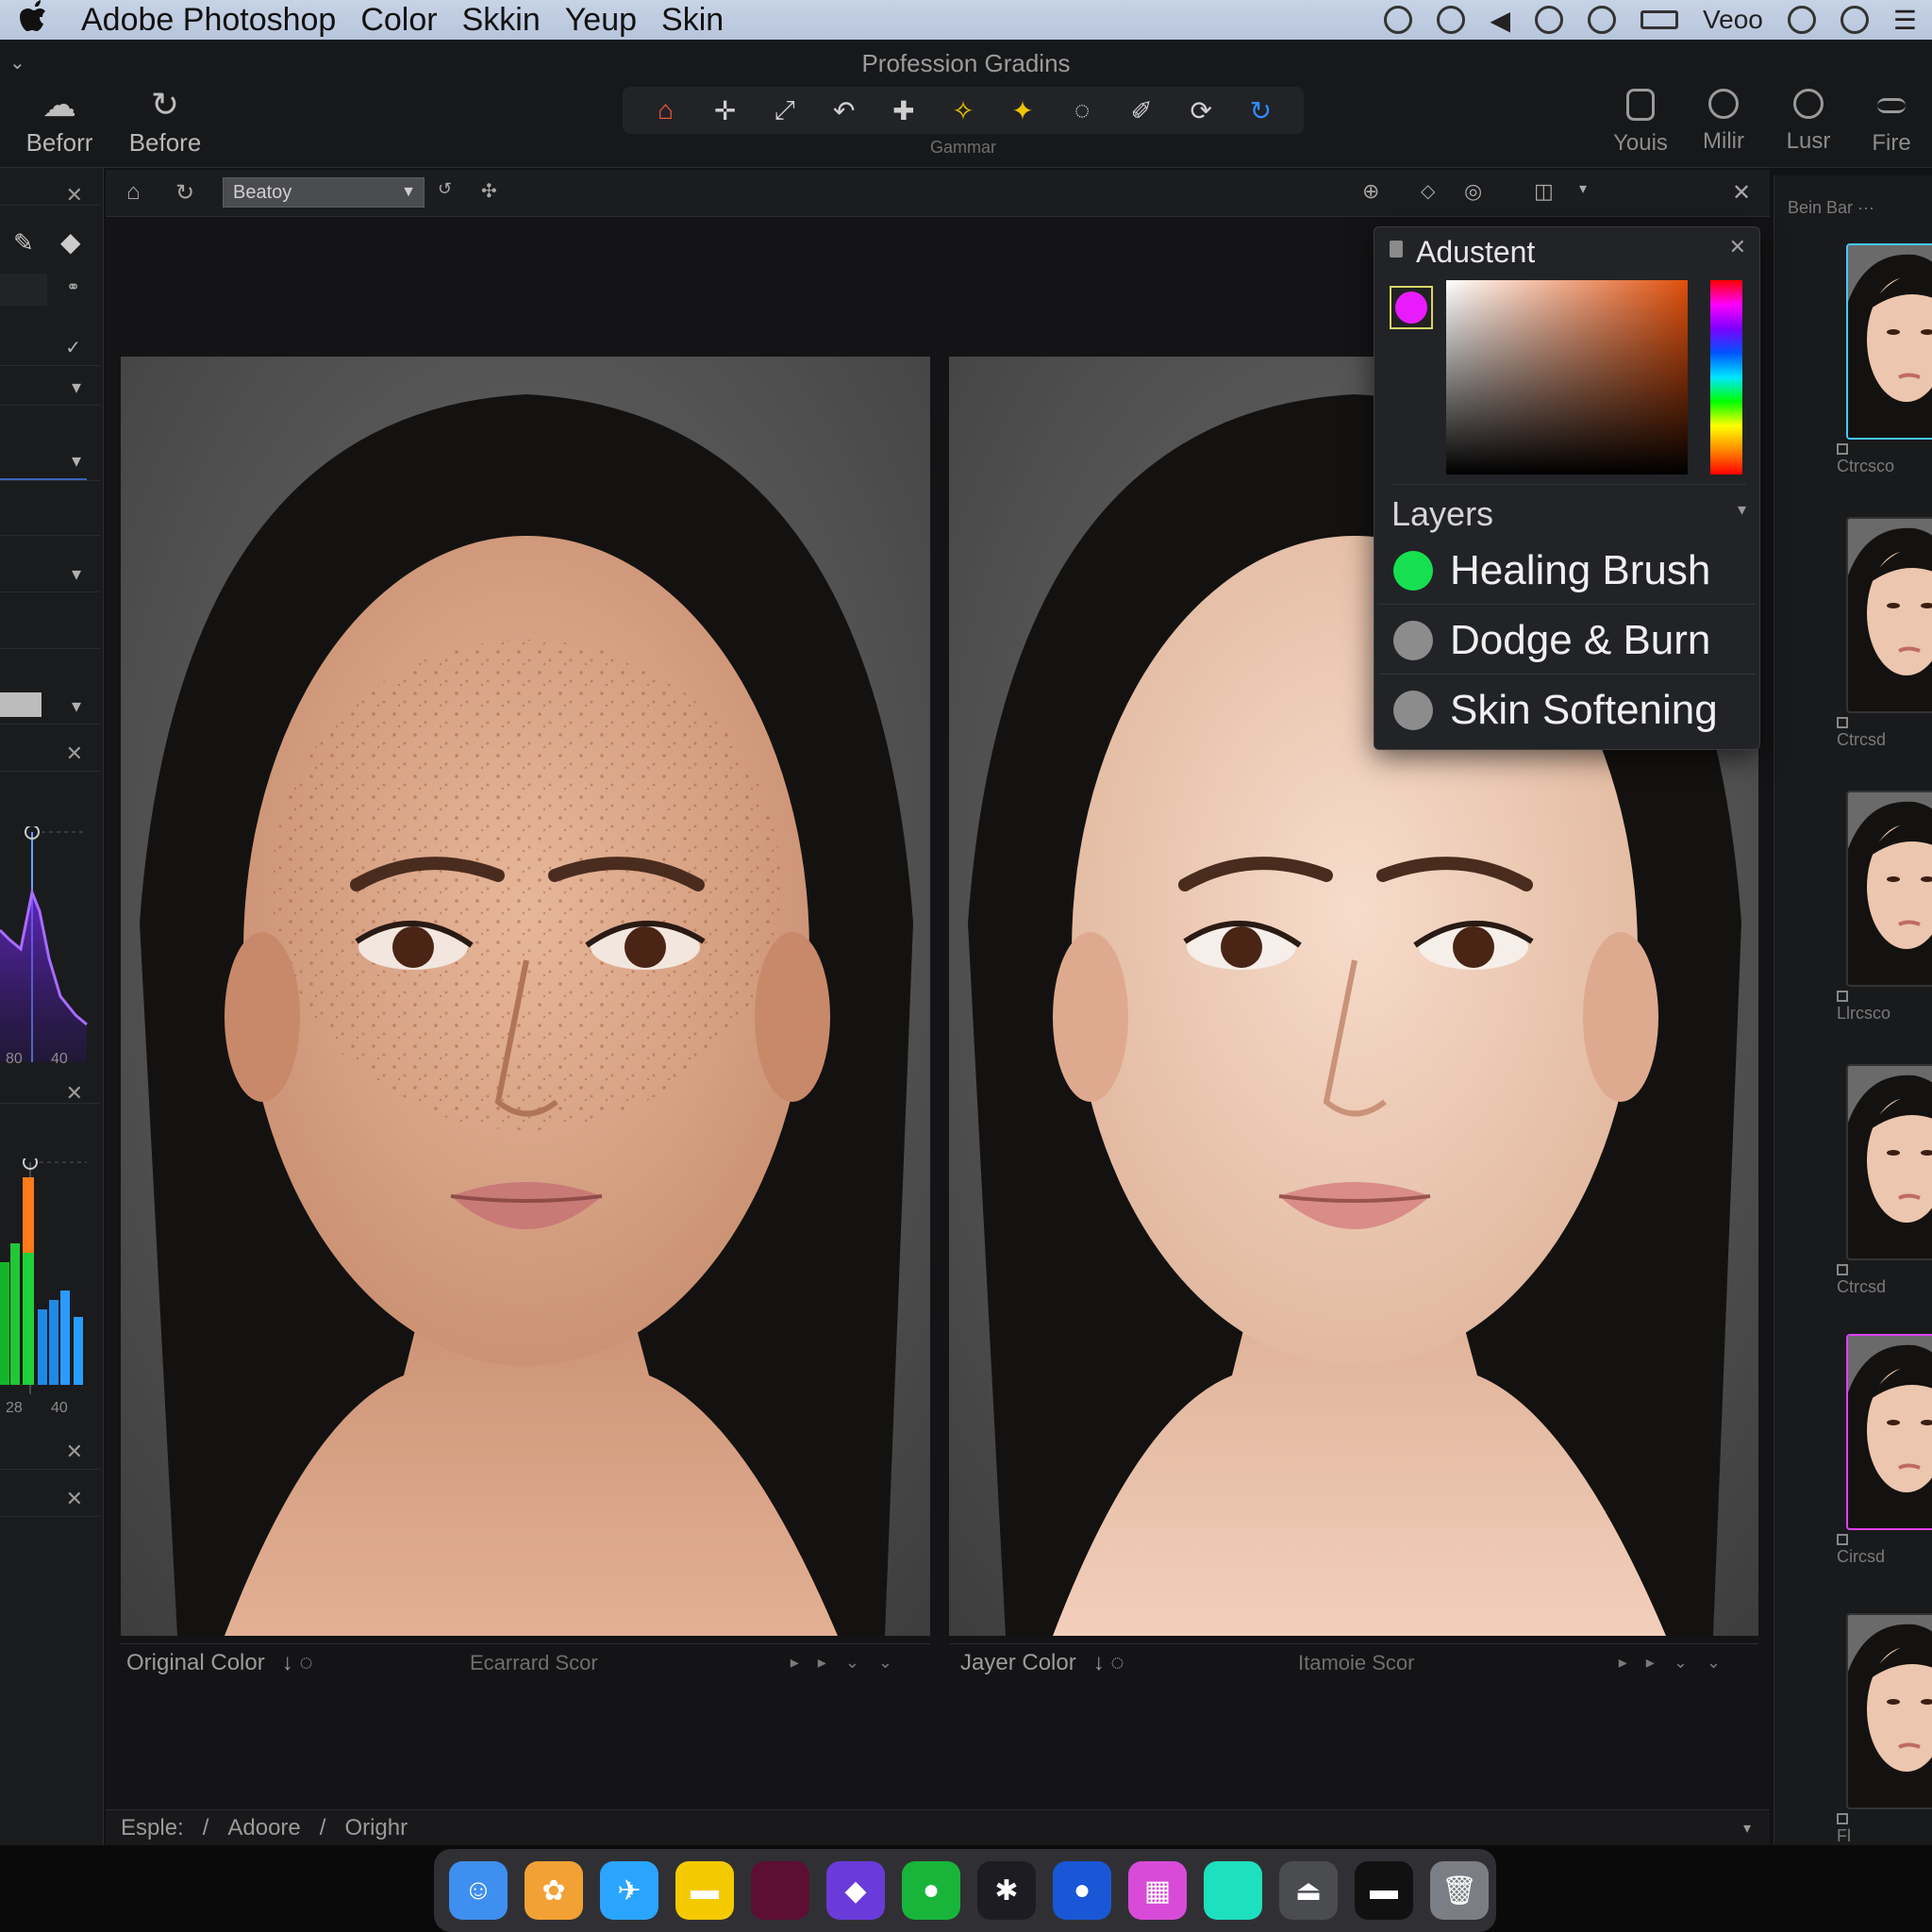 Image resolution: width=1932 pixels, height=1932 pixels. I want to click on finder-icon: ☺, so click(478, 1890).